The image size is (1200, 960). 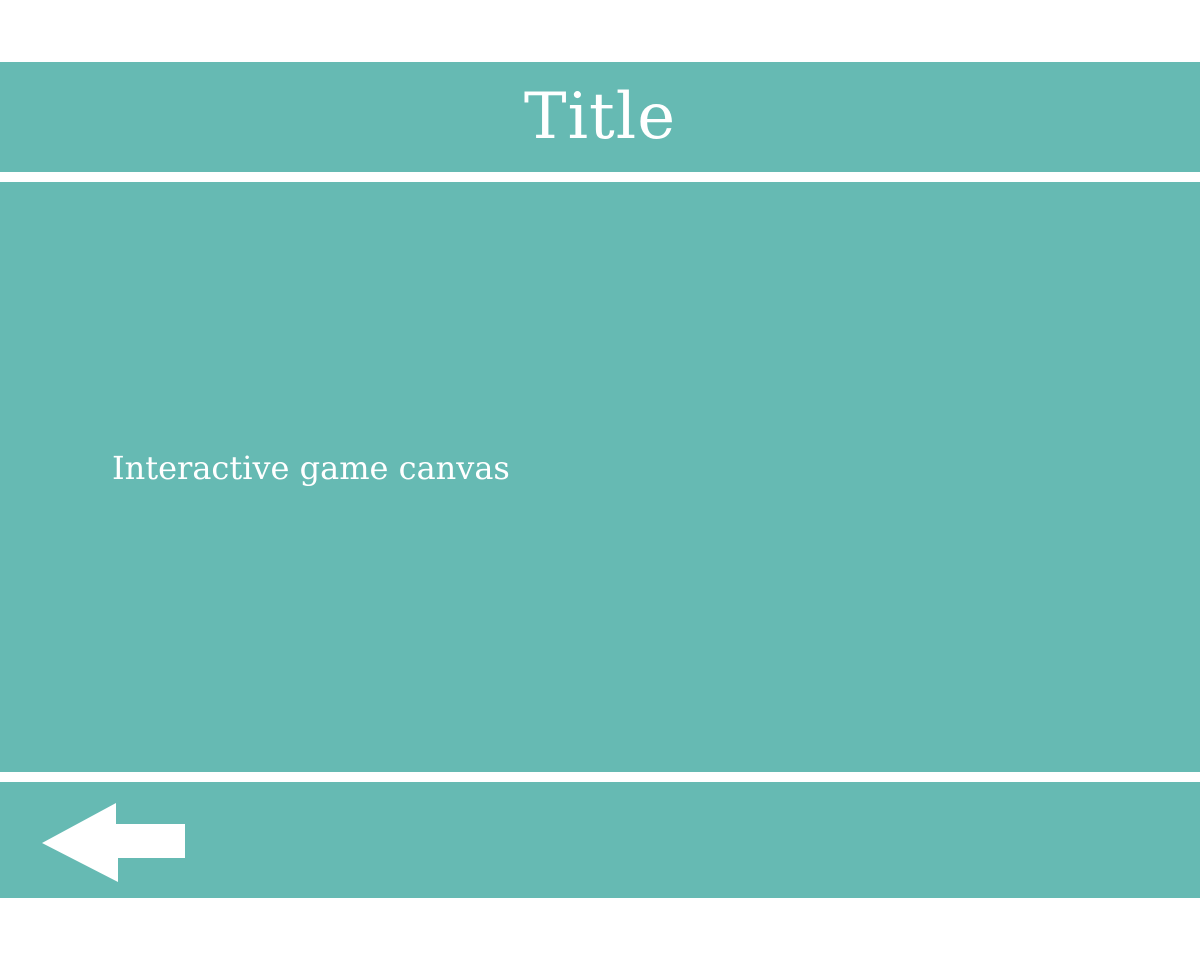 I want to click on page-title: Title, so click(x=600, y=117).